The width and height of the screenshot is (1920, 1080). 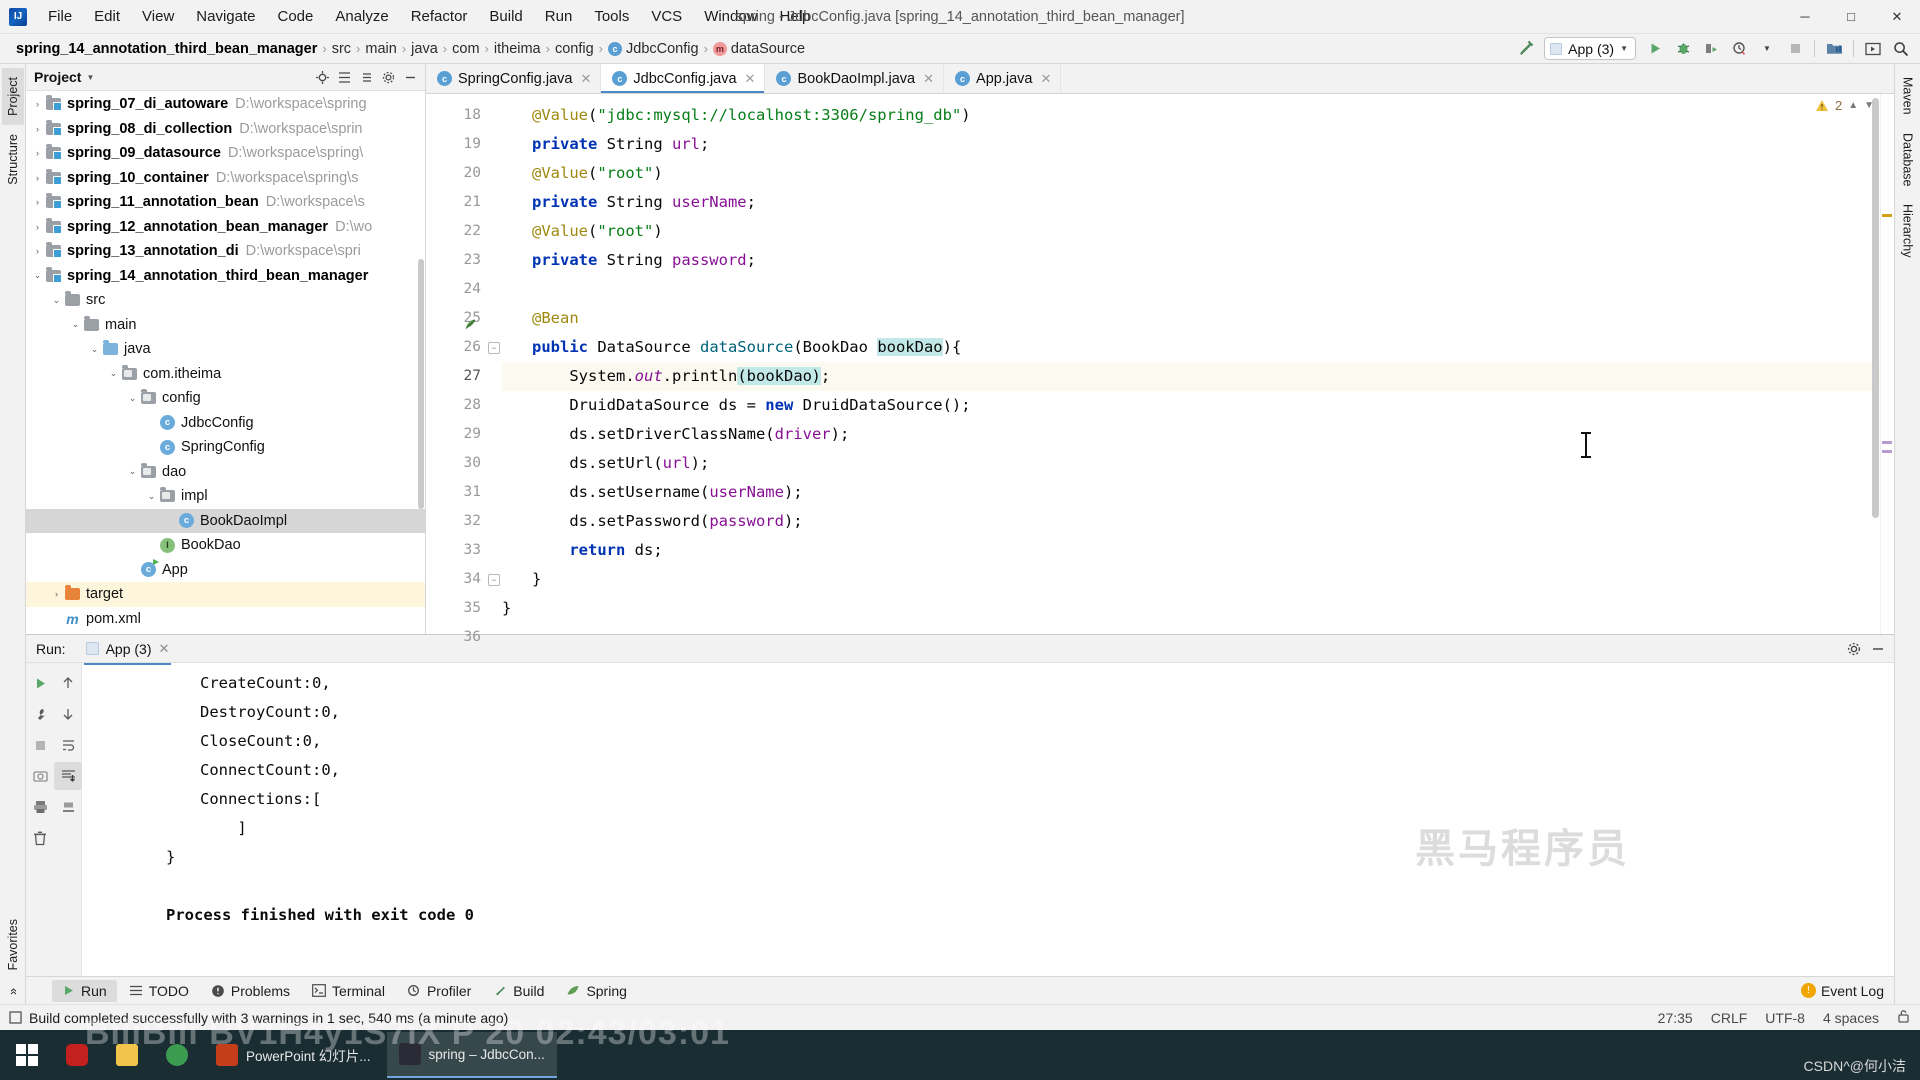 What do you see at coordinates (1785, 1018) in the screenshot?
I see `file-encoding: UTF-8` at bounding box center [1785, 1018].